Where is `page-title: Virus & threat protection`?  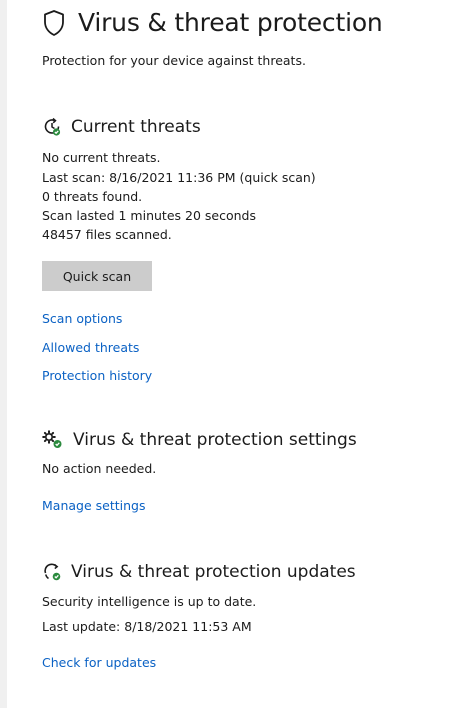 page-title: Virus & threat protection is located at coordinates (230, 22).